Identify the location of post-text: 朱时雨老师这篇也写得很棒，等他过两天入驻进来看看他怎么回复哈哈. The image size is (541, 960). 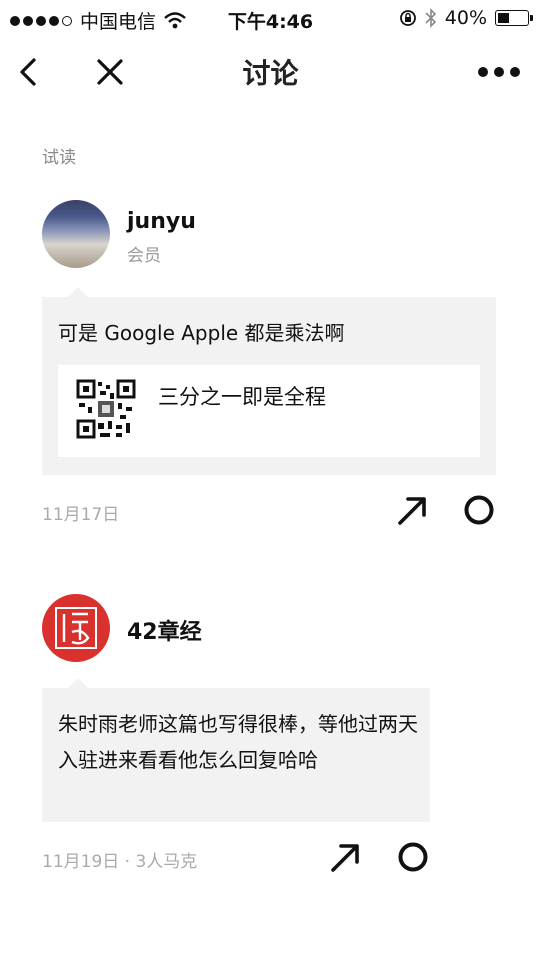
(238, 742).